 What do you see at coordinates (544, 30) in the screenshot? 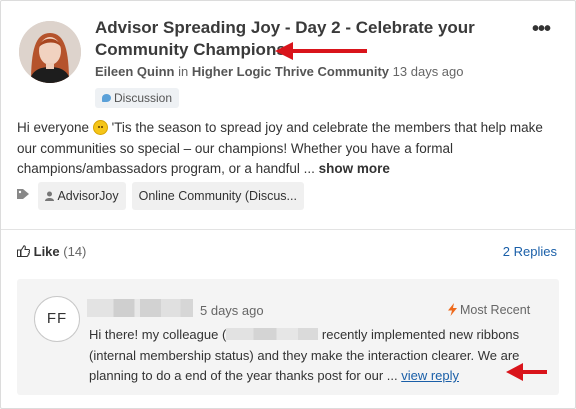
I see `more-options-icon: •••` at bounding box center [544, 30].